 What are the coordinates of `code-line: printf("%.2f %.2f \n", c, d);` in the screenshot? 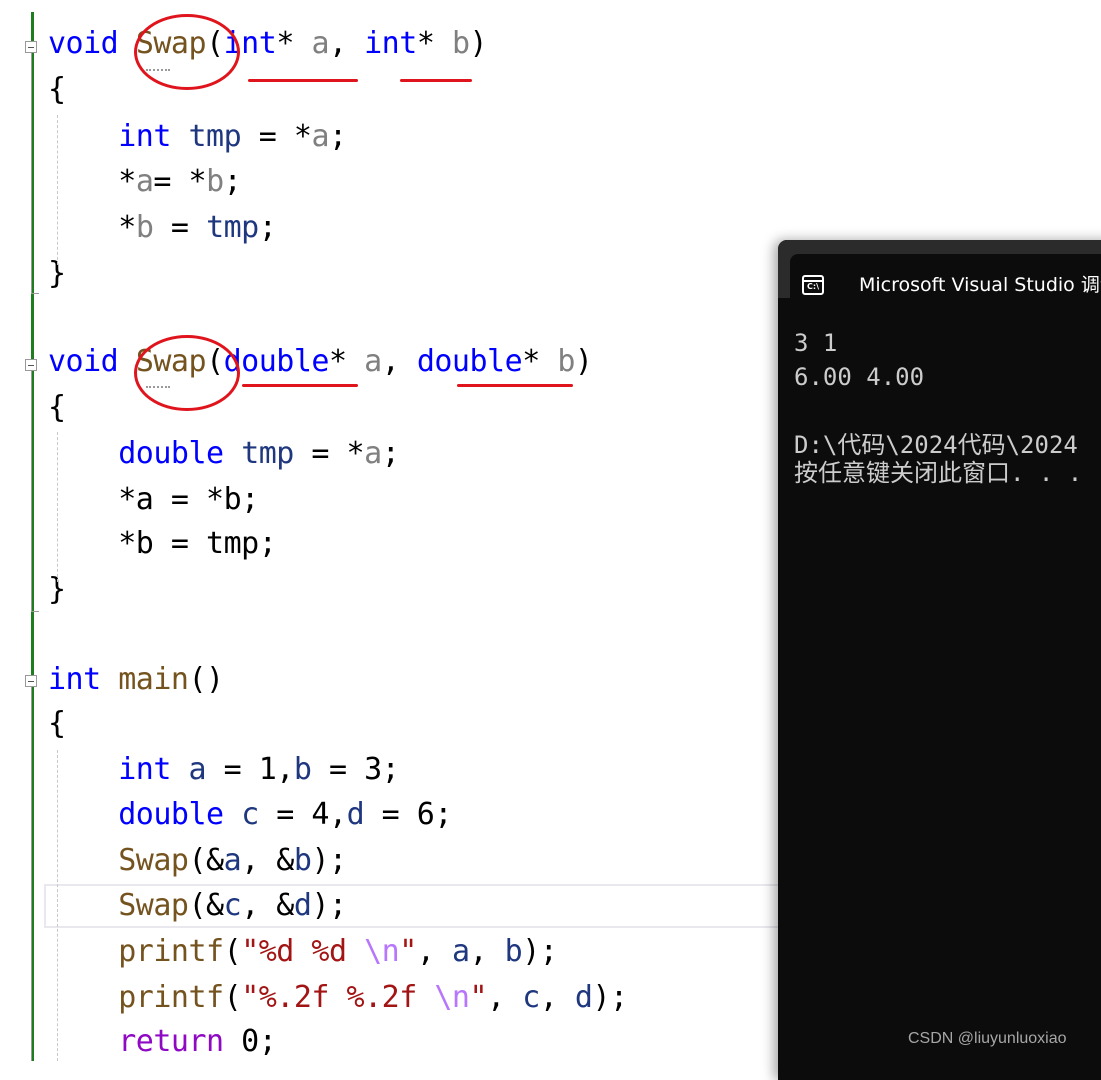 It's located at (338, 998).